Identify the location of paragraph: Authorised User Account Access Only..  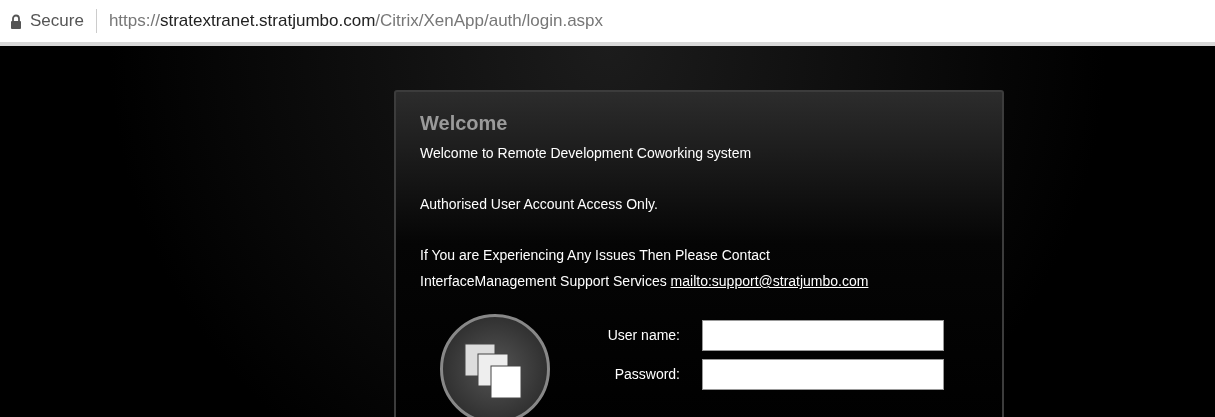
(539, 204).